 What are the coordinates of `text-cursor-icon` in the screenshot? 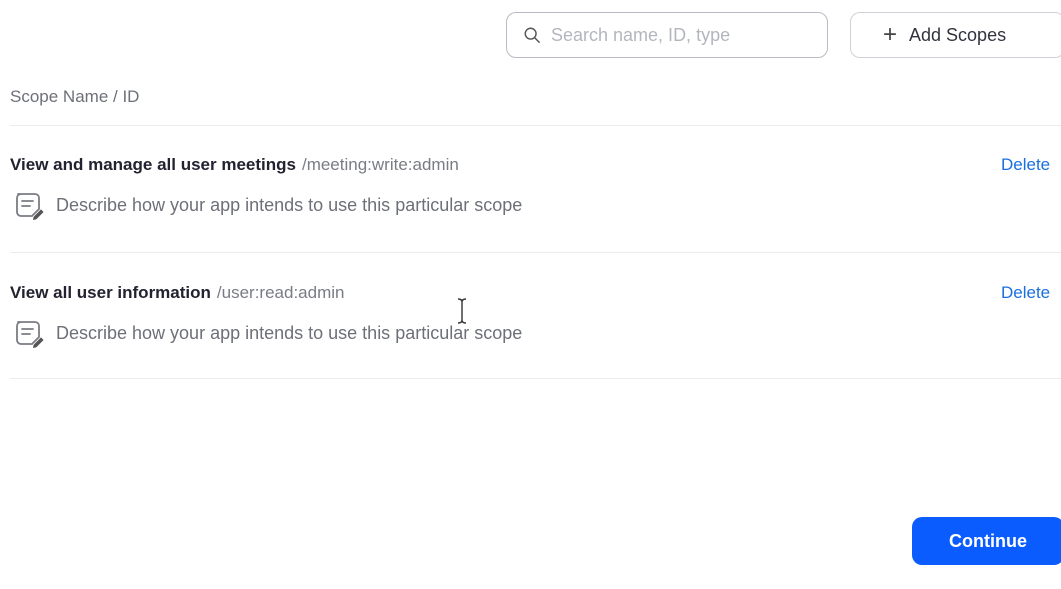 It's located at (462, 311).